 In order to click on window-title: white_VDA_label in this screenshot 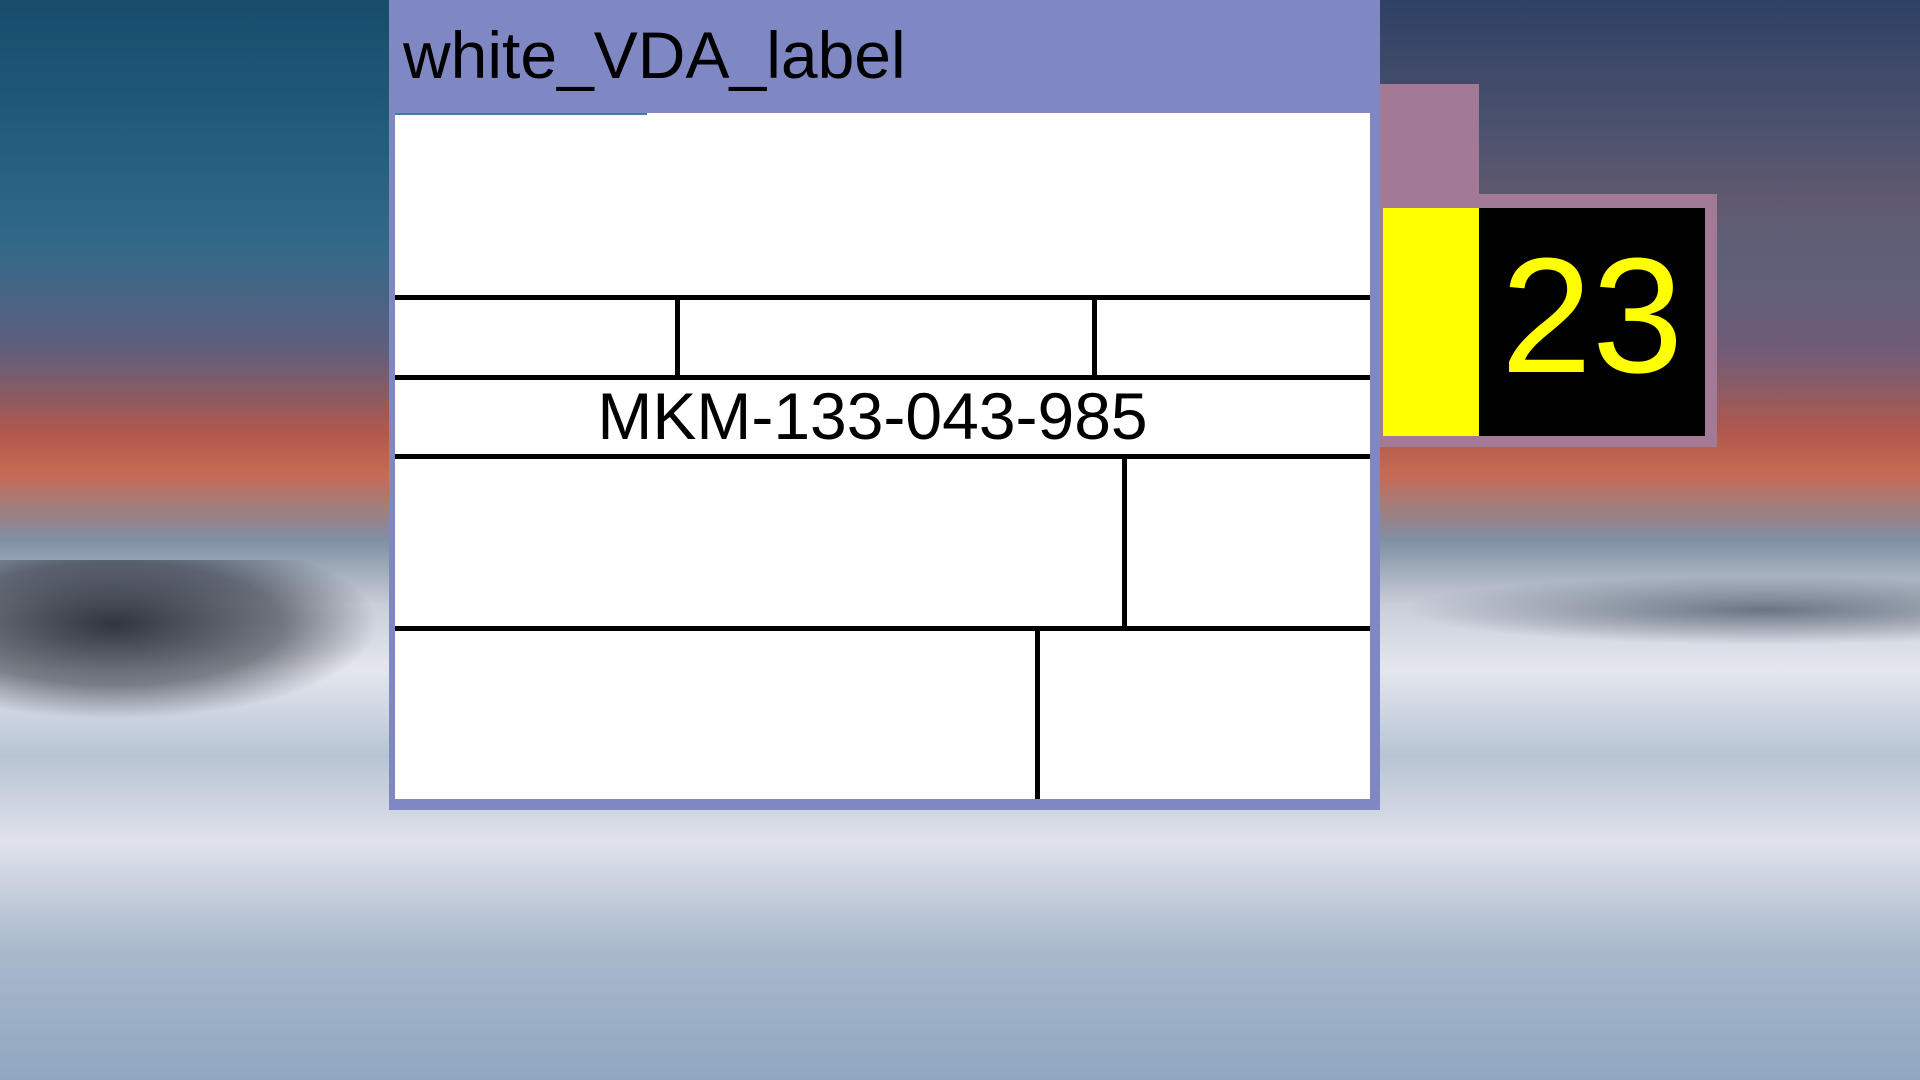, I will do `click(654, 55)`.